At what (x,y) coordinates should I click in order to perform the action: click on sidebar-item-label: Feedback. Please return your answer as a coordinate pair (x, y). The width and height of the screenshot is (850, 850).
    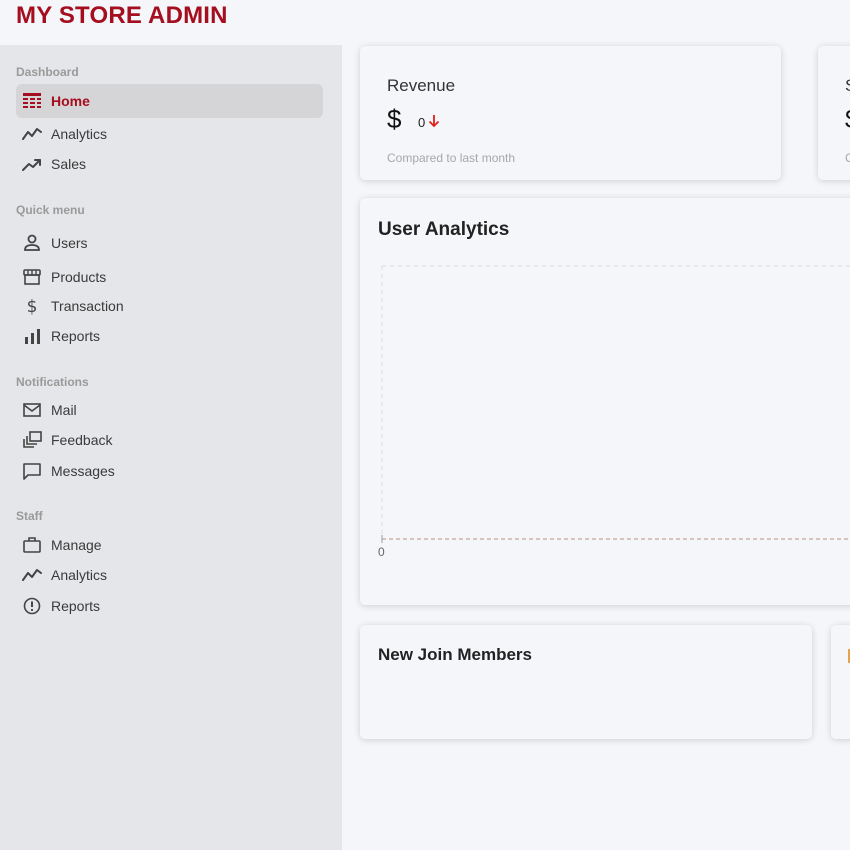
    Looking at the image, I should click on (82, 440).